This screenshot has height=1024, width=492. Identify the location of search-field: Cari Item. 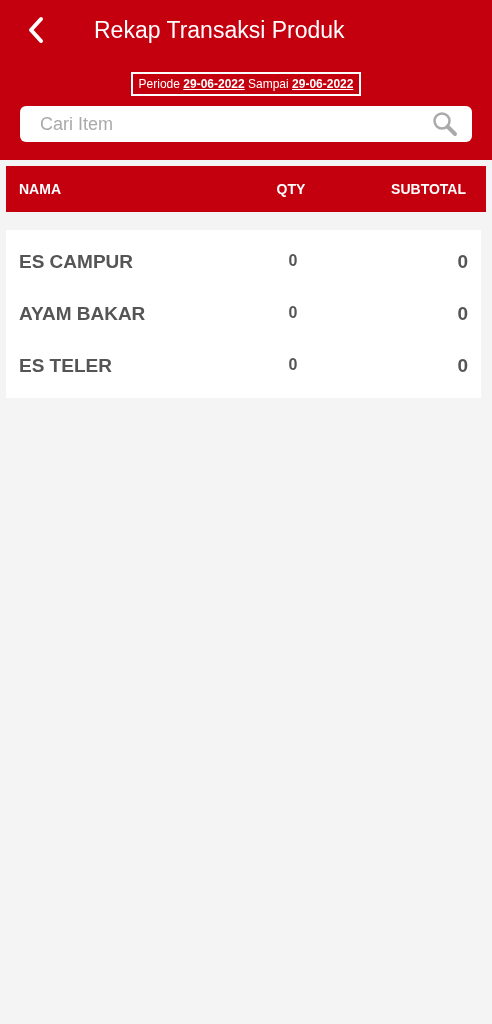
(246, 124).